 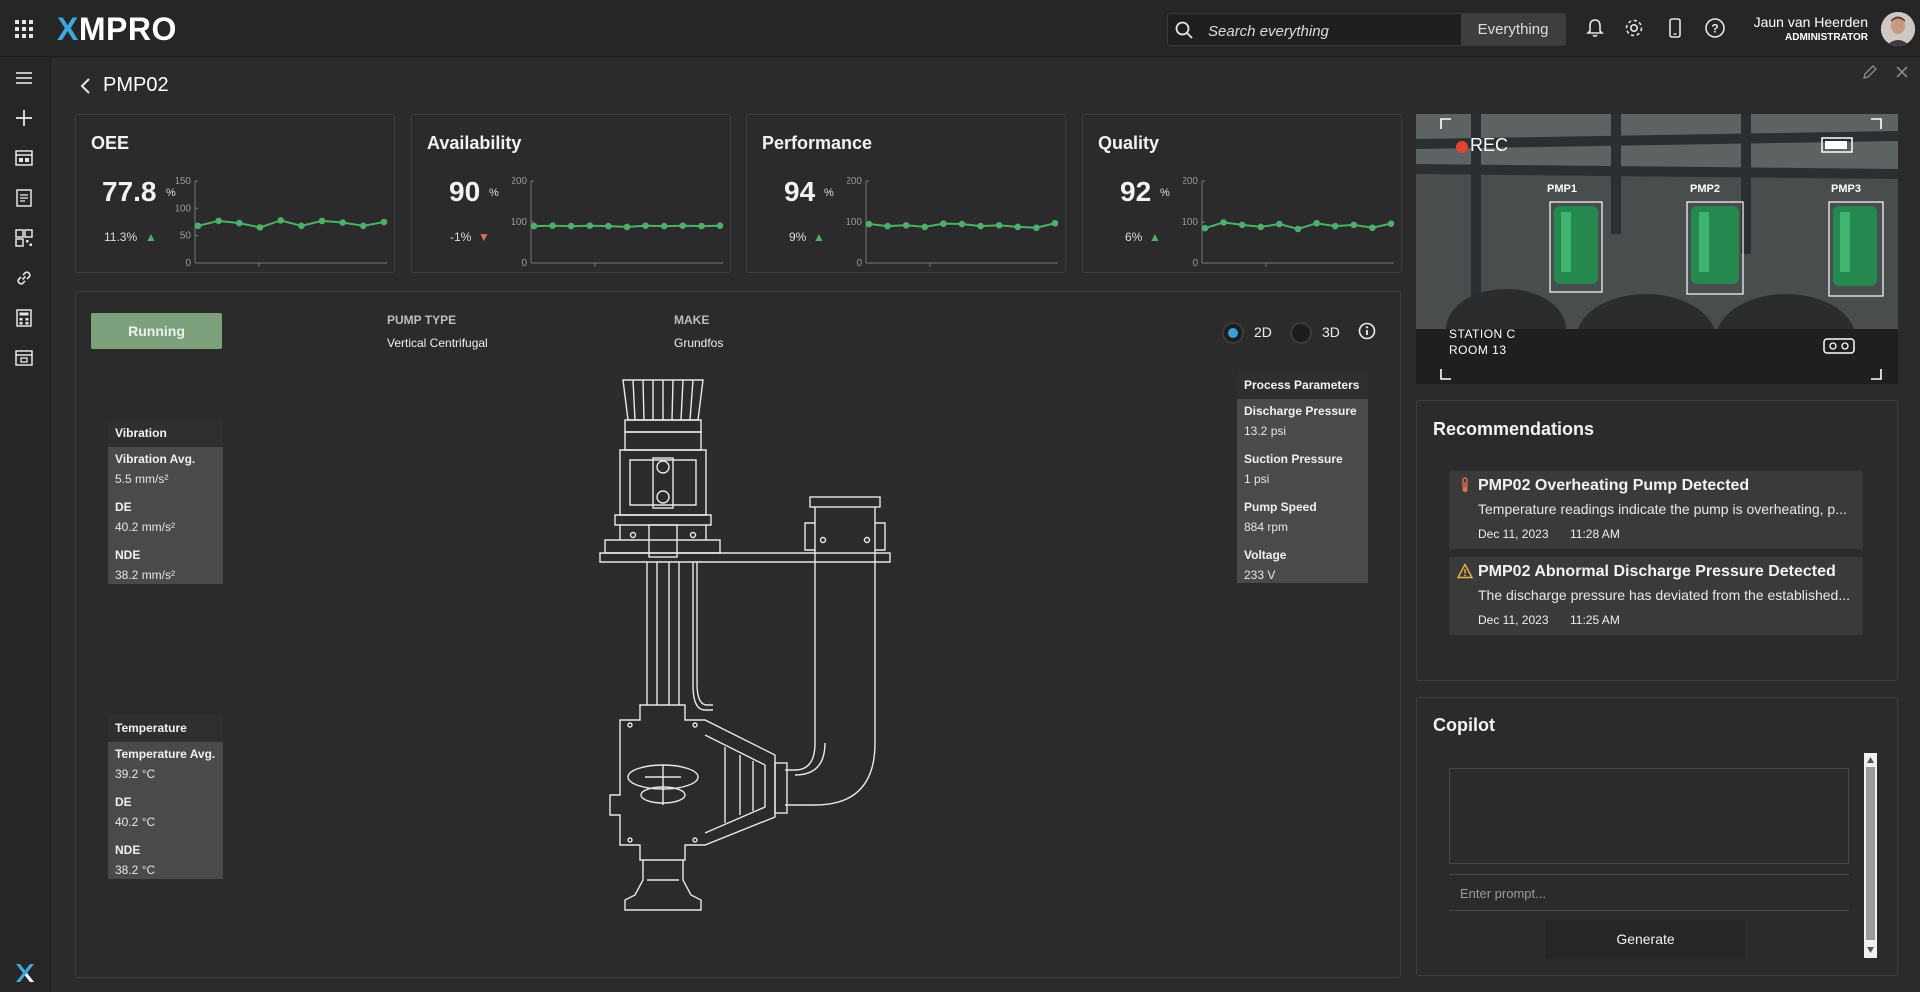 What do you see at coordinates (437, 343) in the screenshot?
I see `pump-type-value: Vertical Centrifugal` at bounding box center [437, 343].